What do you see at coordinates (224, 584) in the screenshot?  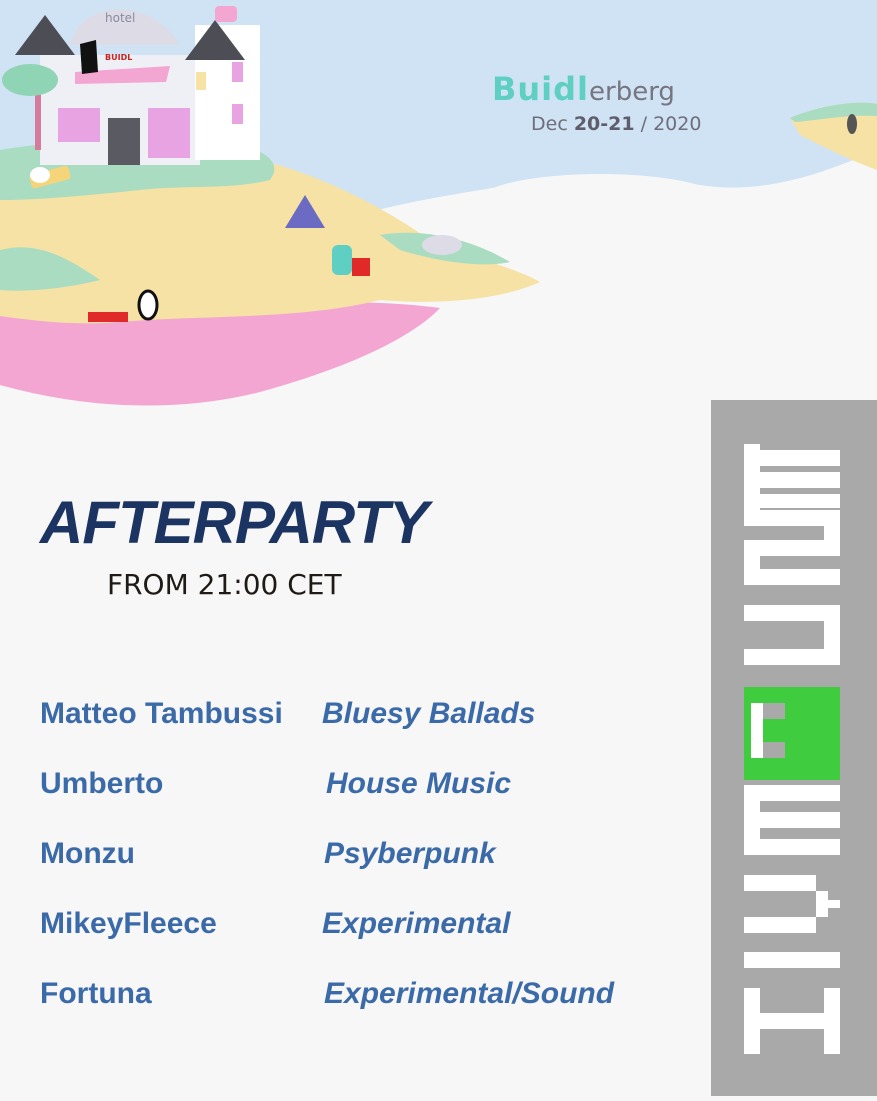 I see `start-time: FROM 21:00 CET` at bounding box center [224, 584].